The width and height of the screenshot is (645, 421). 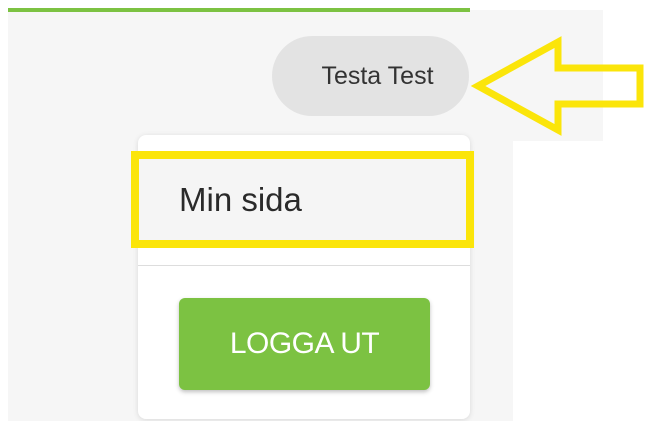 I want to click on logout-button-label: LOGGA UT, so click(x=304, y=343).